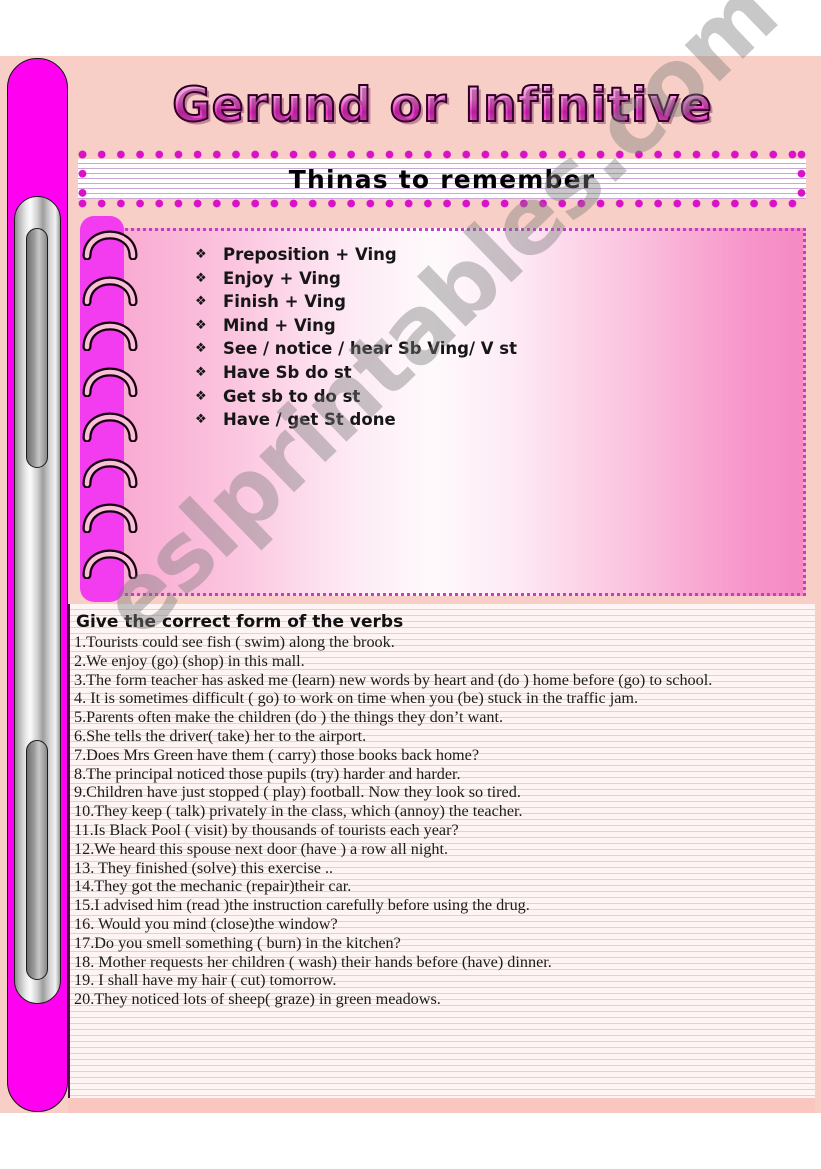 The width and height of the screenshot is (821, 1169). I want to click on list-item: ❖ Have Sb do st, so click(499, 373).